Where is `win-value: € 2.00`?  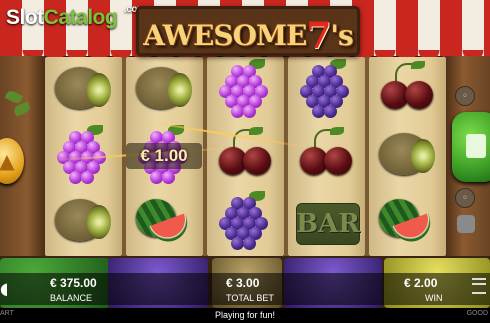
win-value: € 2.00 is located at coordinates (421, 283).